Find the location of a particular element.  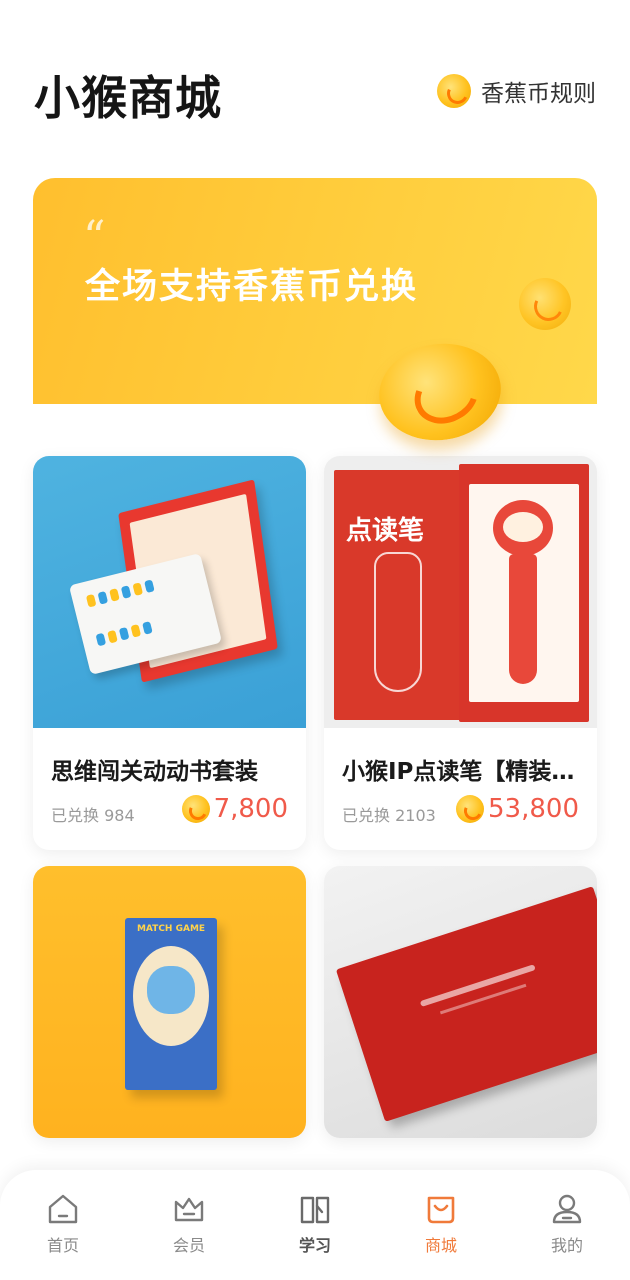

product-image-book-set is located at coordinates (169, 592).